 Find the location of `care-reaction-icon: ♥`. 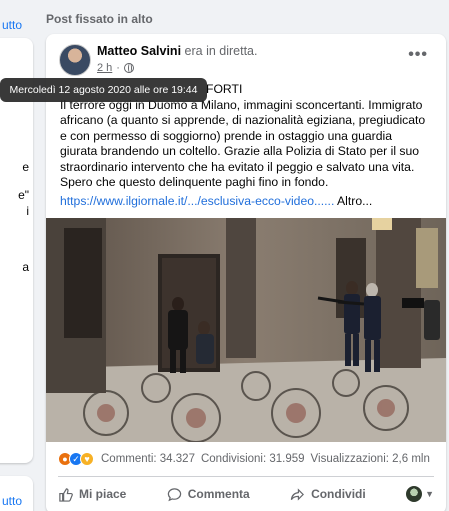

care-reaction-icon: ♥ is located at coordinates (87, 459).